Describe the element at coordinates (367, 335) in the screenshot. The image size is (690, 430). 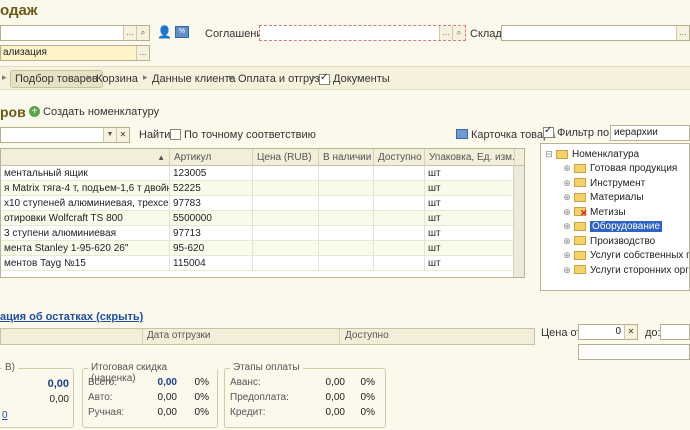
I see `column-stock-available: Доступно` at that location.